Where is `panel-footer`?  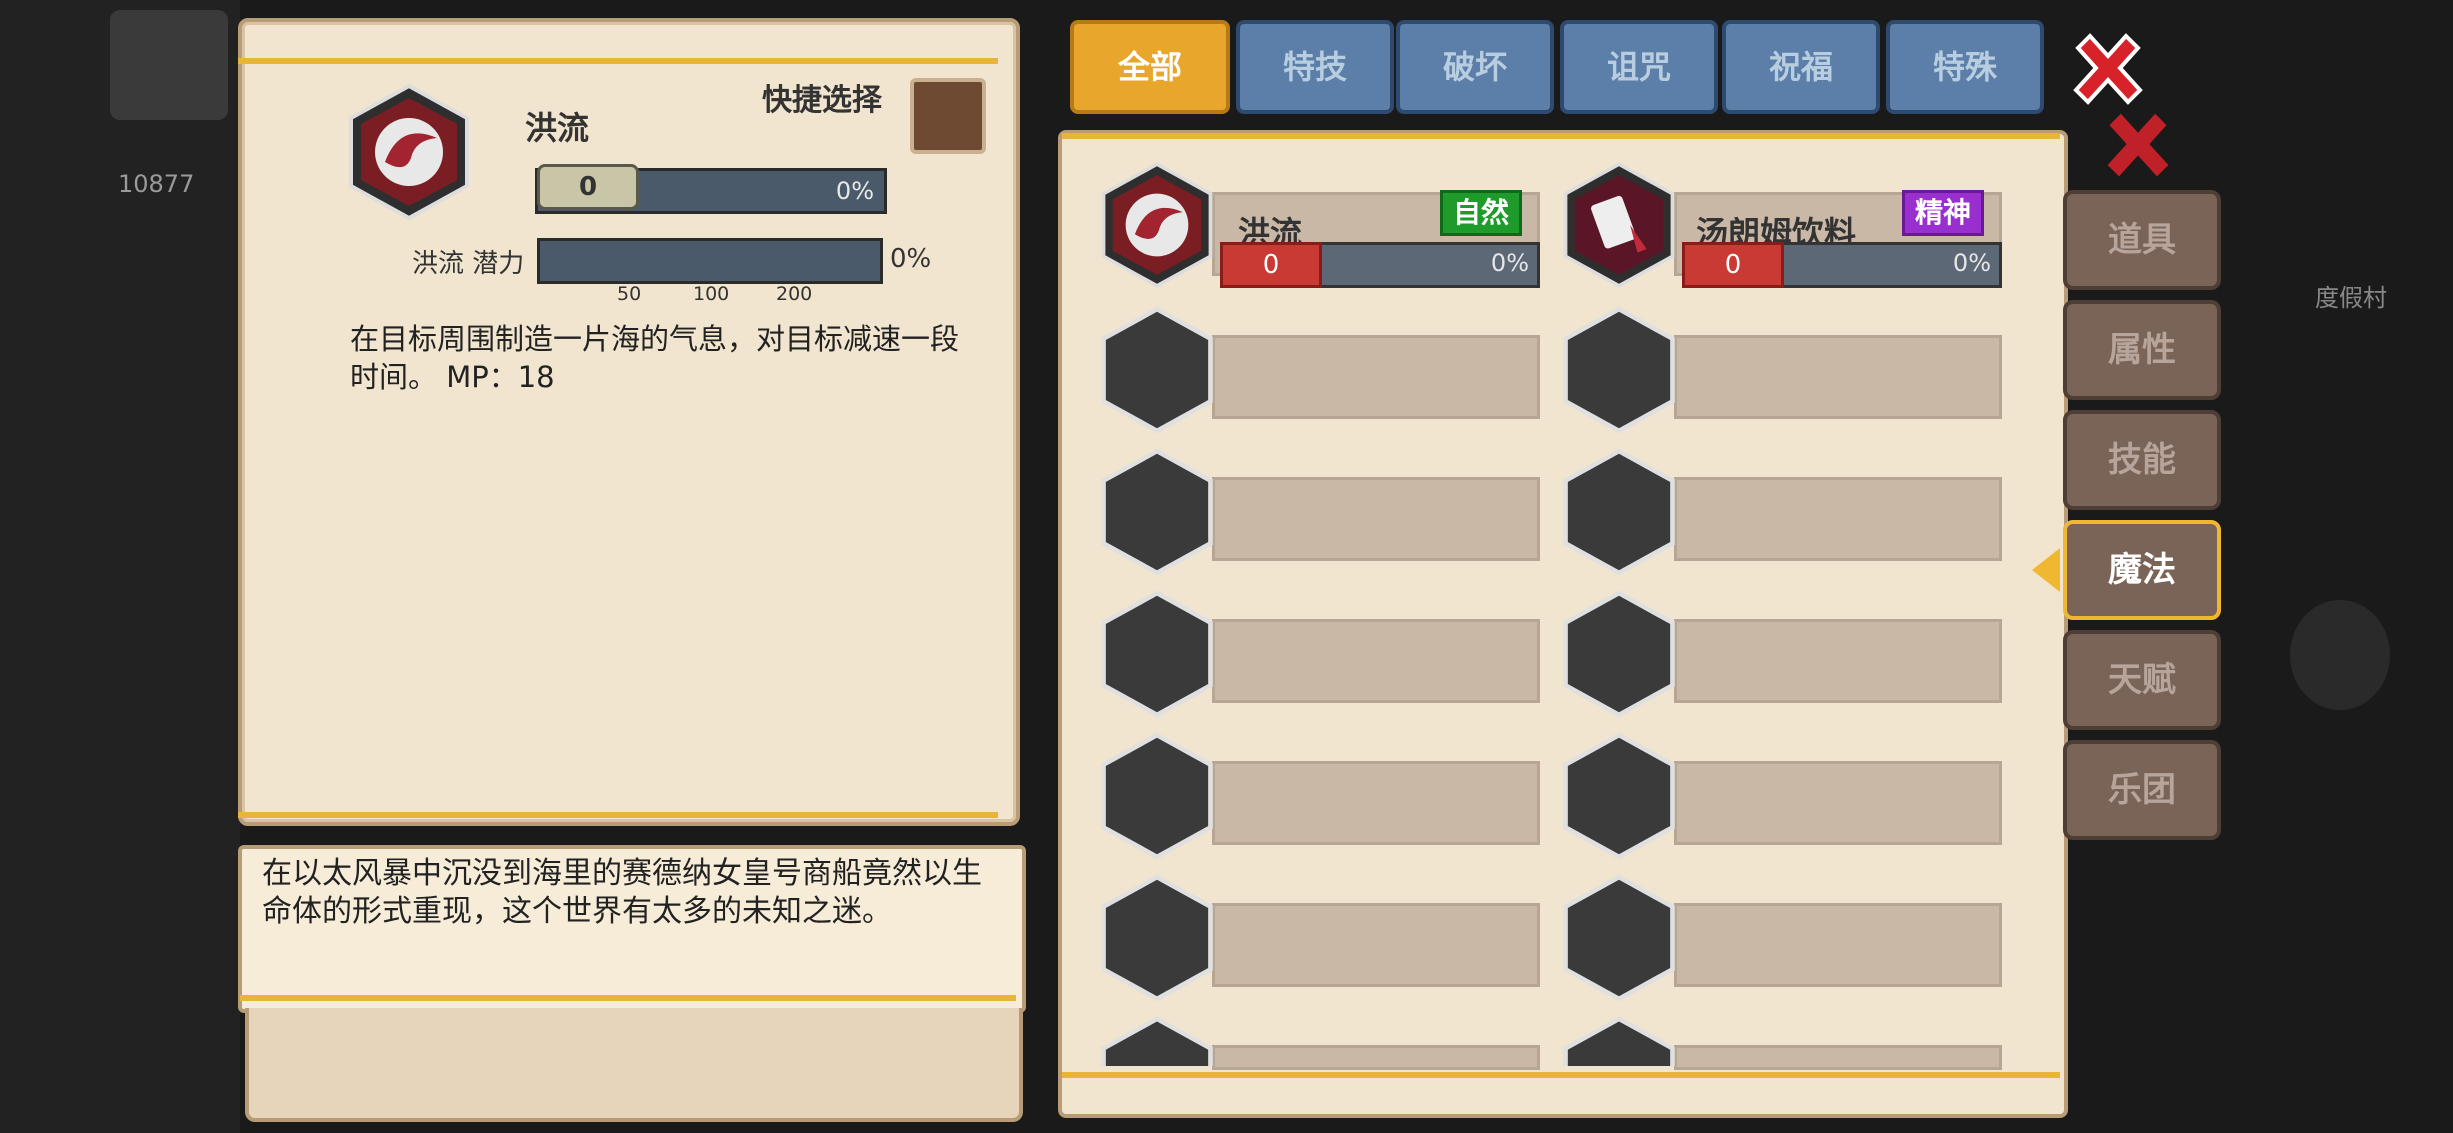 panel-footer is located at coordinates (634, 1065).